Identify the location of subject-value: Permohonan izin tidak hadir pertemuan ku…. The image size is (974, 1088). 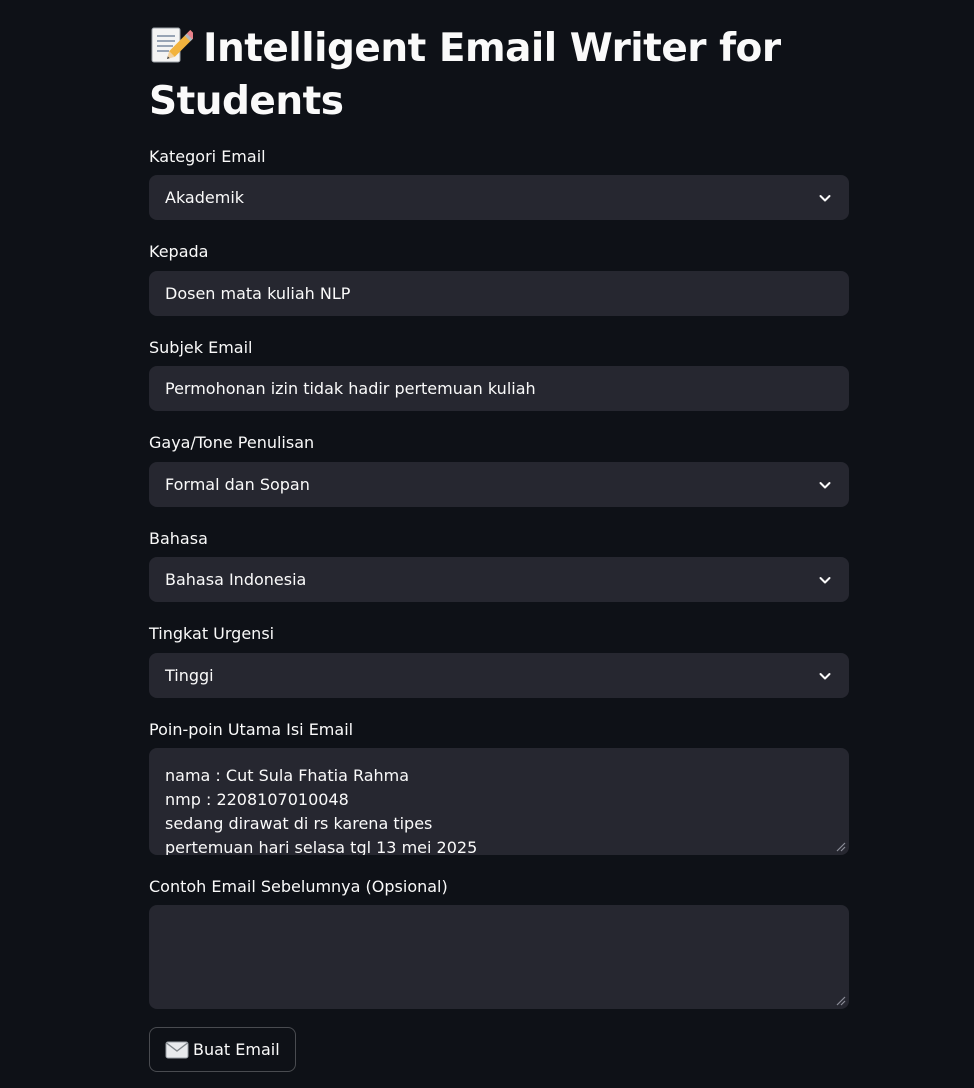
(350, 388).